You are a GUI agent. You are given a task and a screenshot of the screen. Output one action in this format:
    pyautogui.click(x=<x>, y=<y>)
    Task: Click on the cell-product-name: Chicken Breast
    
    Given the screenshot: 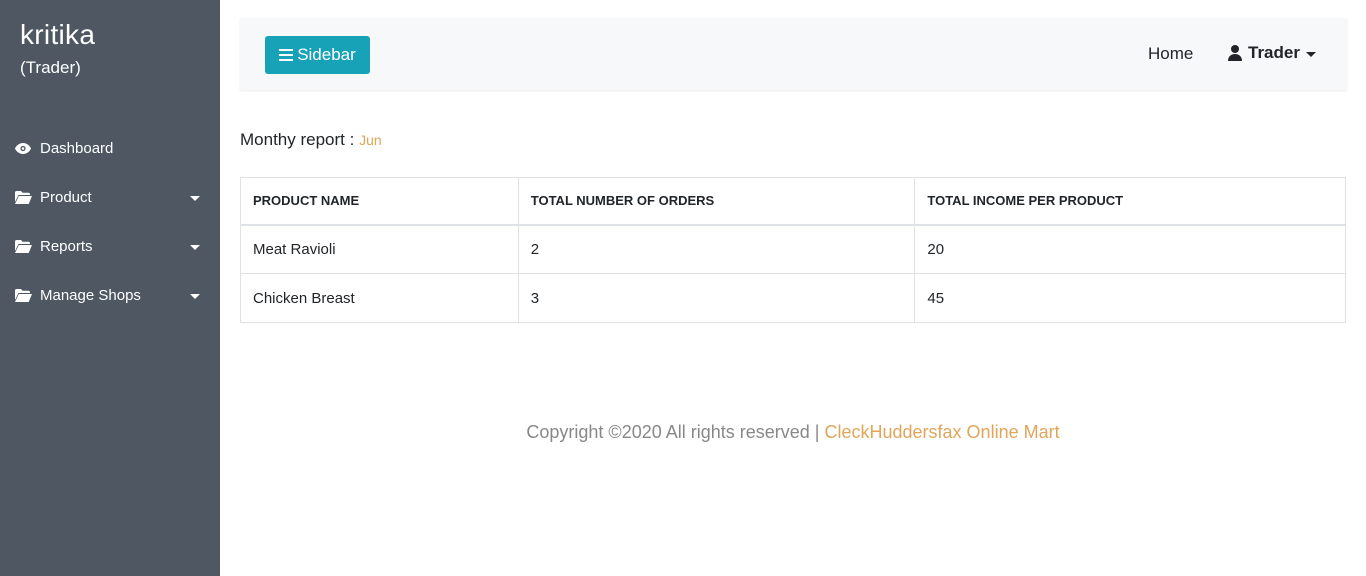 What is the action you would take?
    pyautogui.click(x=379, y=298)
    